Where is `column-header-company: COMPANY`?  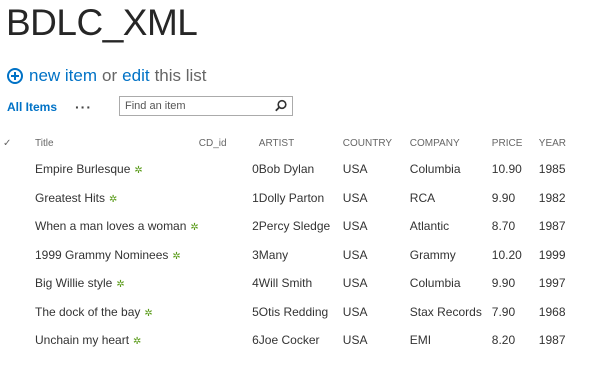 column-header-company: COMPANY is located at coordinates (451, 143).